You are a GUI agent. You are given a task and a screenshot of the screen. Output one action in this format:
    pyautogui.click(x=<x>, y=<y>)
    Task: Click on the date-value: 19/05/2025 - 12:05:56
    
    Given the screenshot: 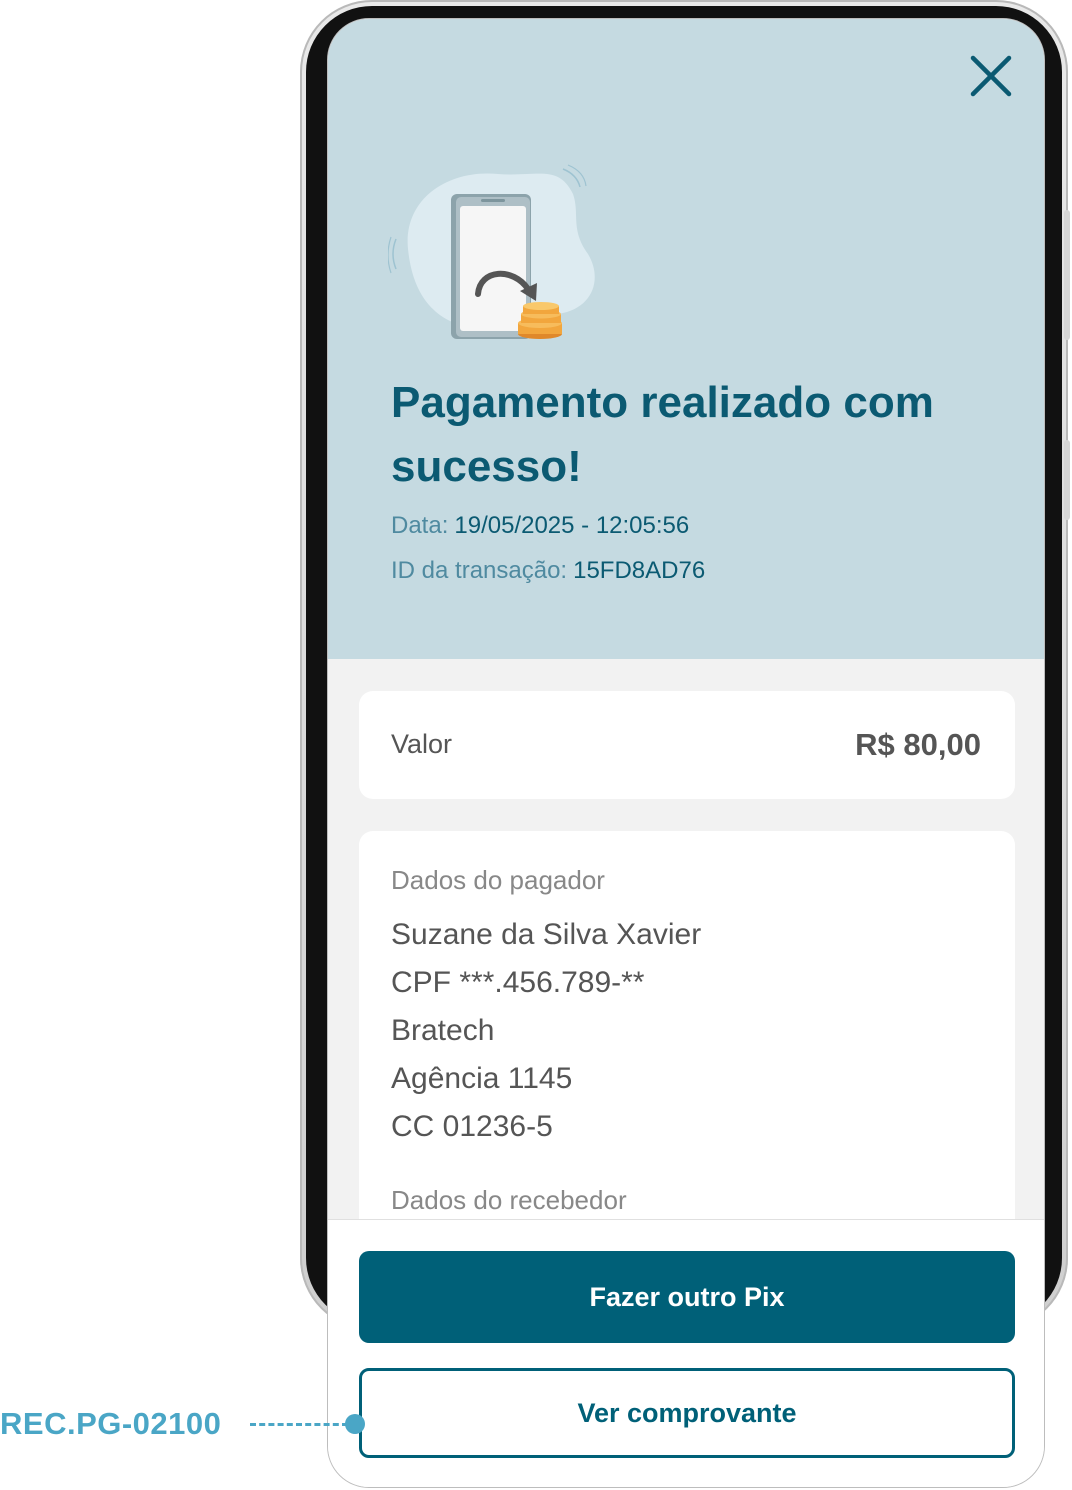 What is the action you would take?
    pyautogui.click(x=572, y=525)
    